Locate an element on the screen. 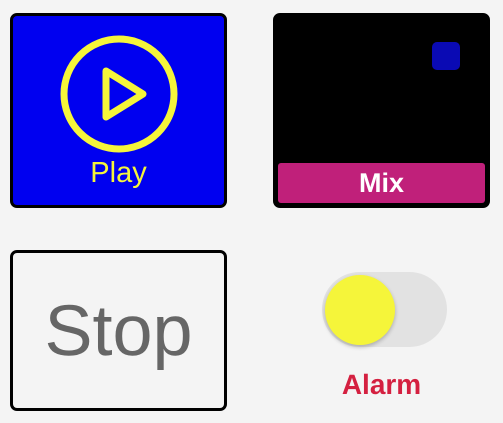 The image size is (503, 423). mix-label: Mix is located at coordinates (381, 183).